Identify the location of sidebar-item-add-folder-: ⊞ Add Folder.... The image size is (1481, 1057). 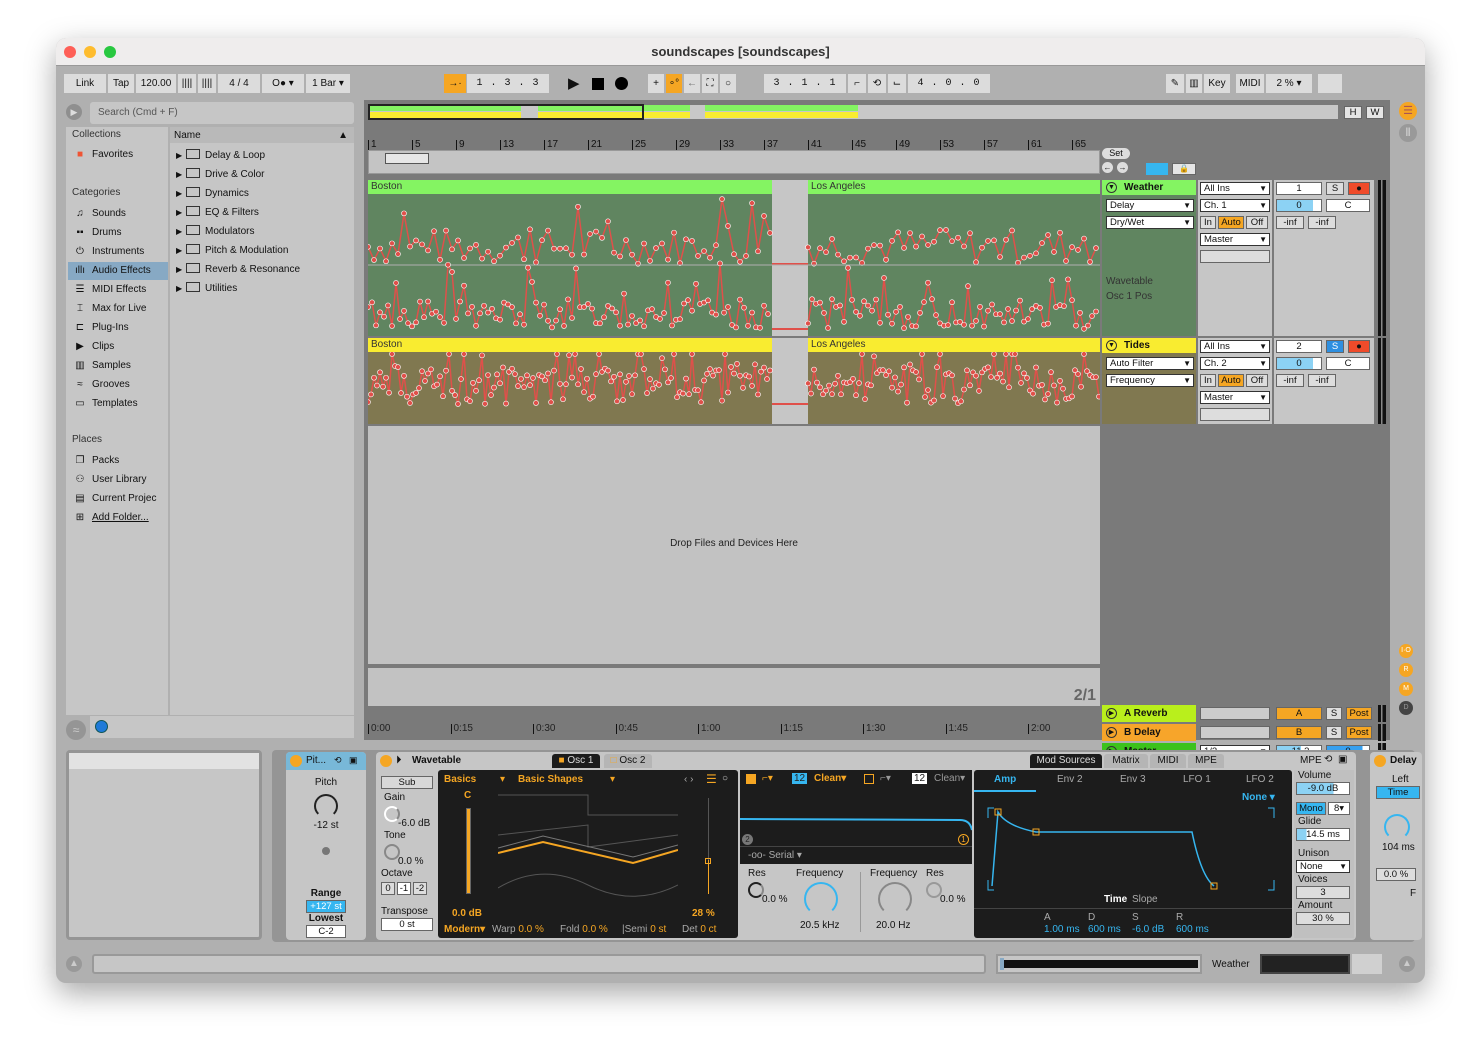
(120, 518).